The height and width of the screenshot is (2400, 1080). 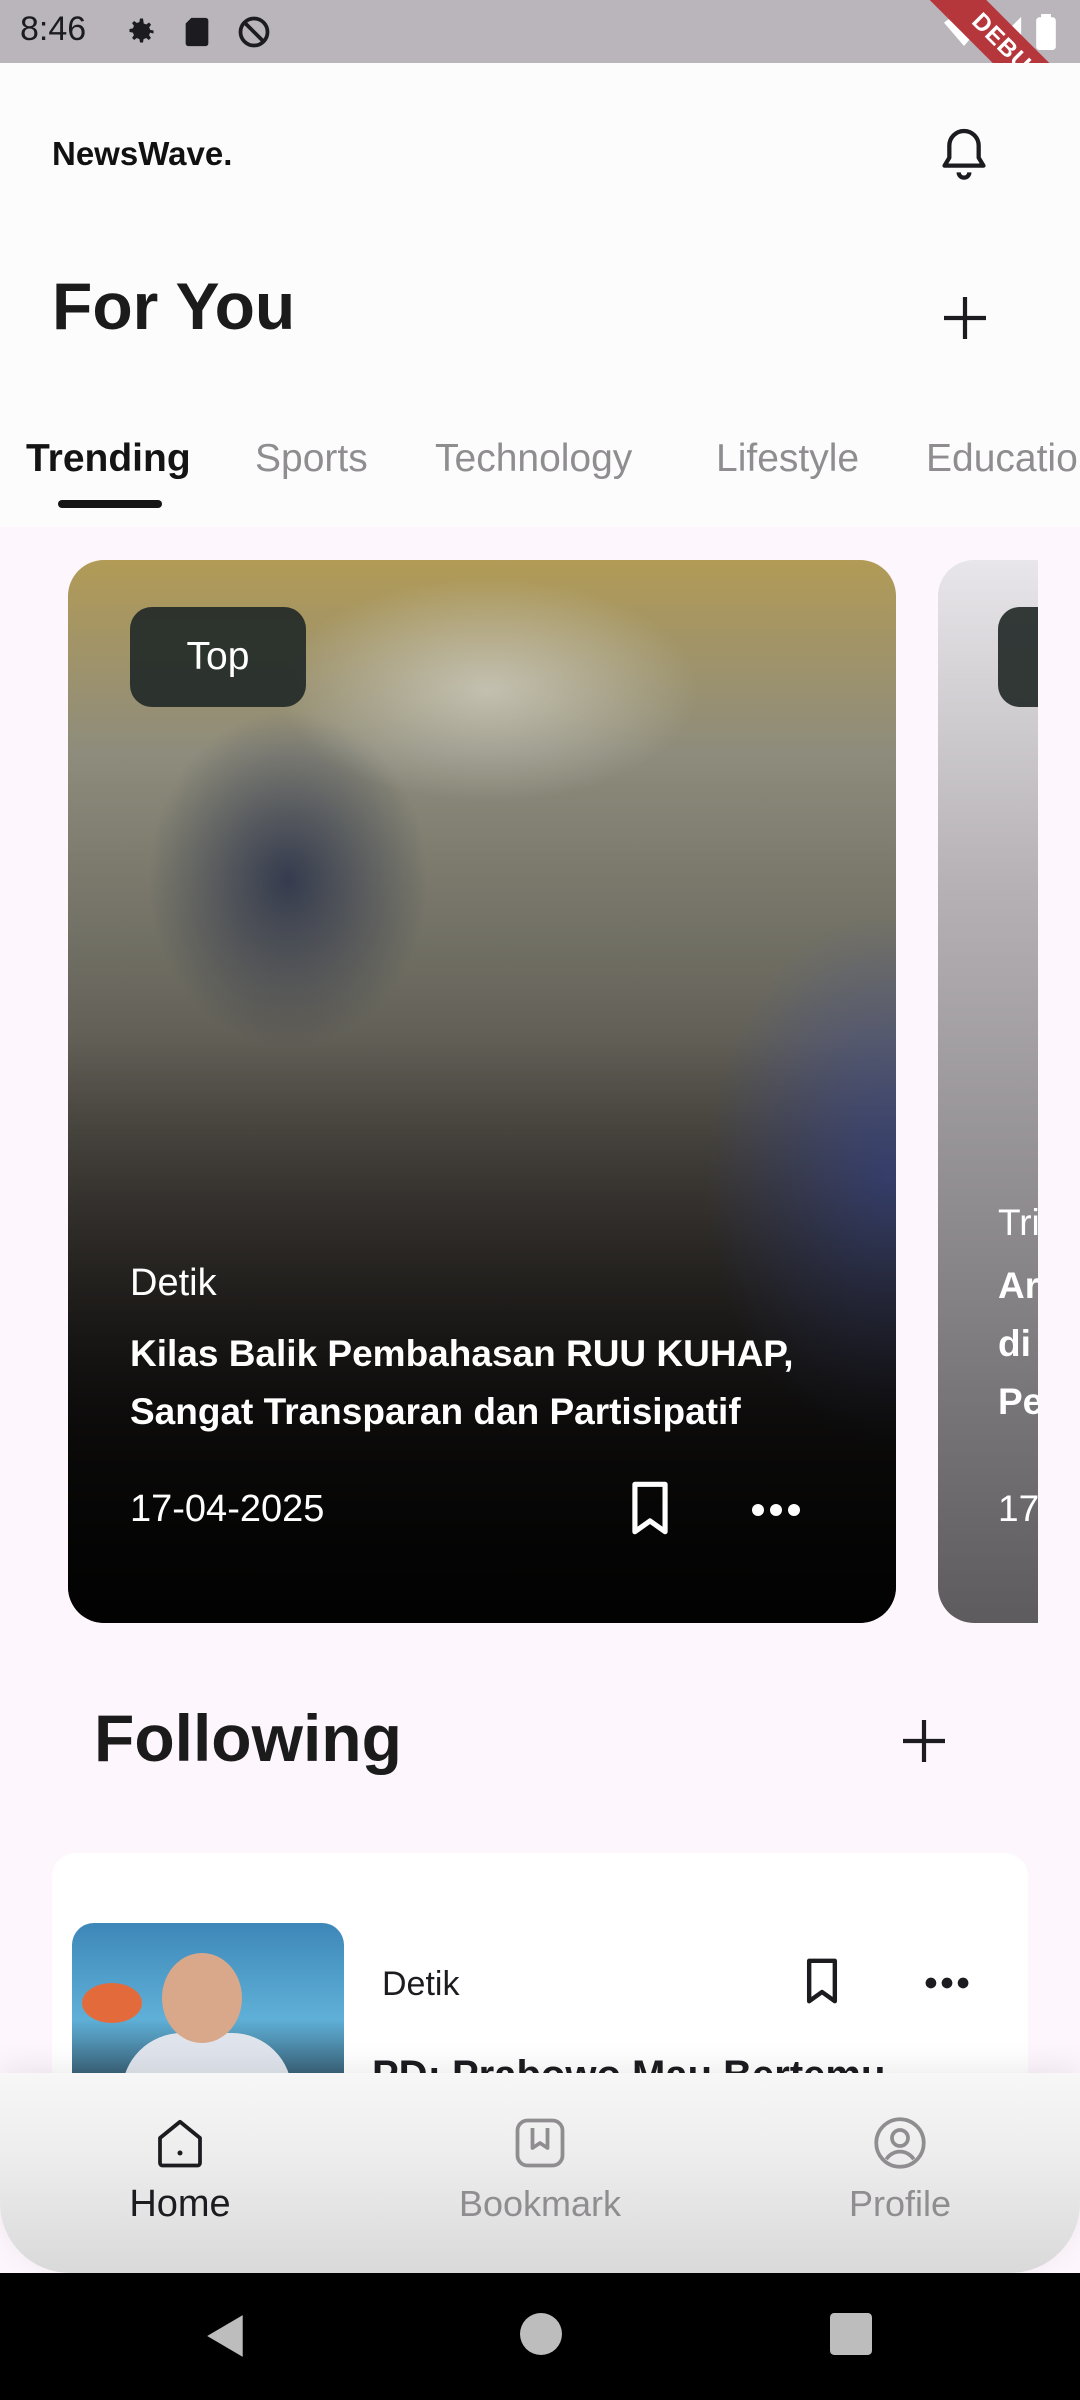 I want to click on brand-logo: NewsWave., so click(x=142, y=153).